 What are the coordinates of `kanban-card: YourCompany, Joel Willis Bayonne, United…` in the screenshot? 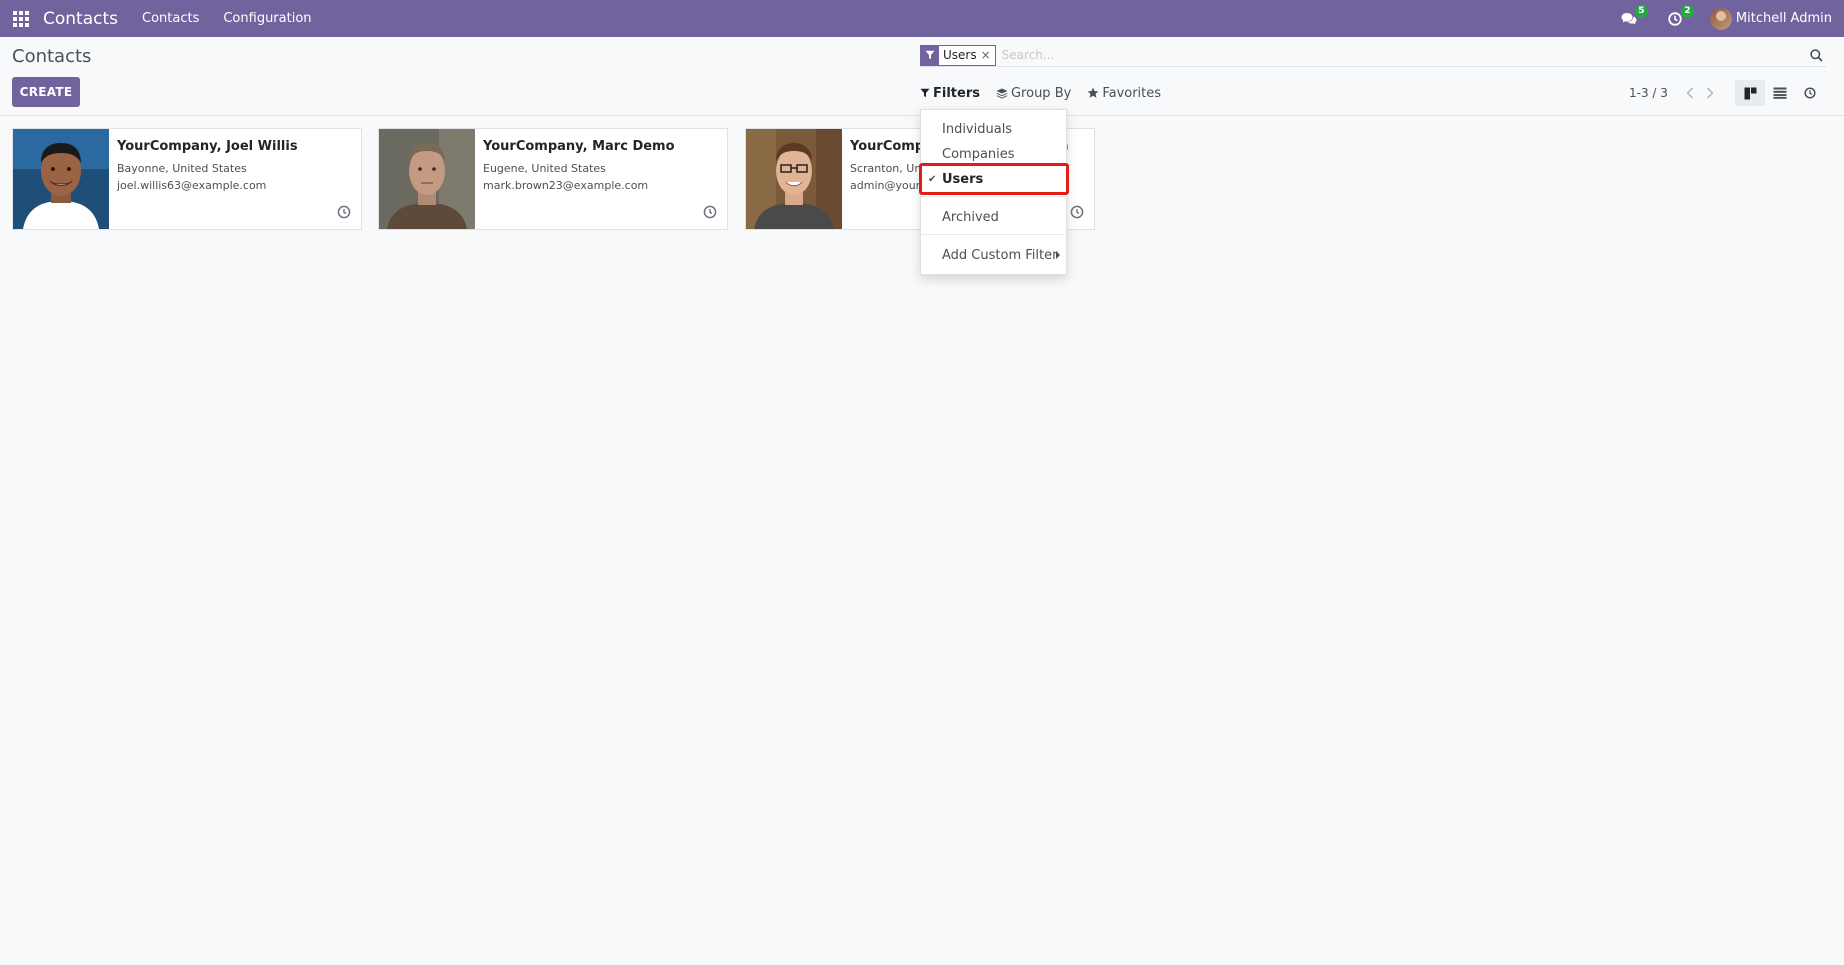 It's located at (187, 179).